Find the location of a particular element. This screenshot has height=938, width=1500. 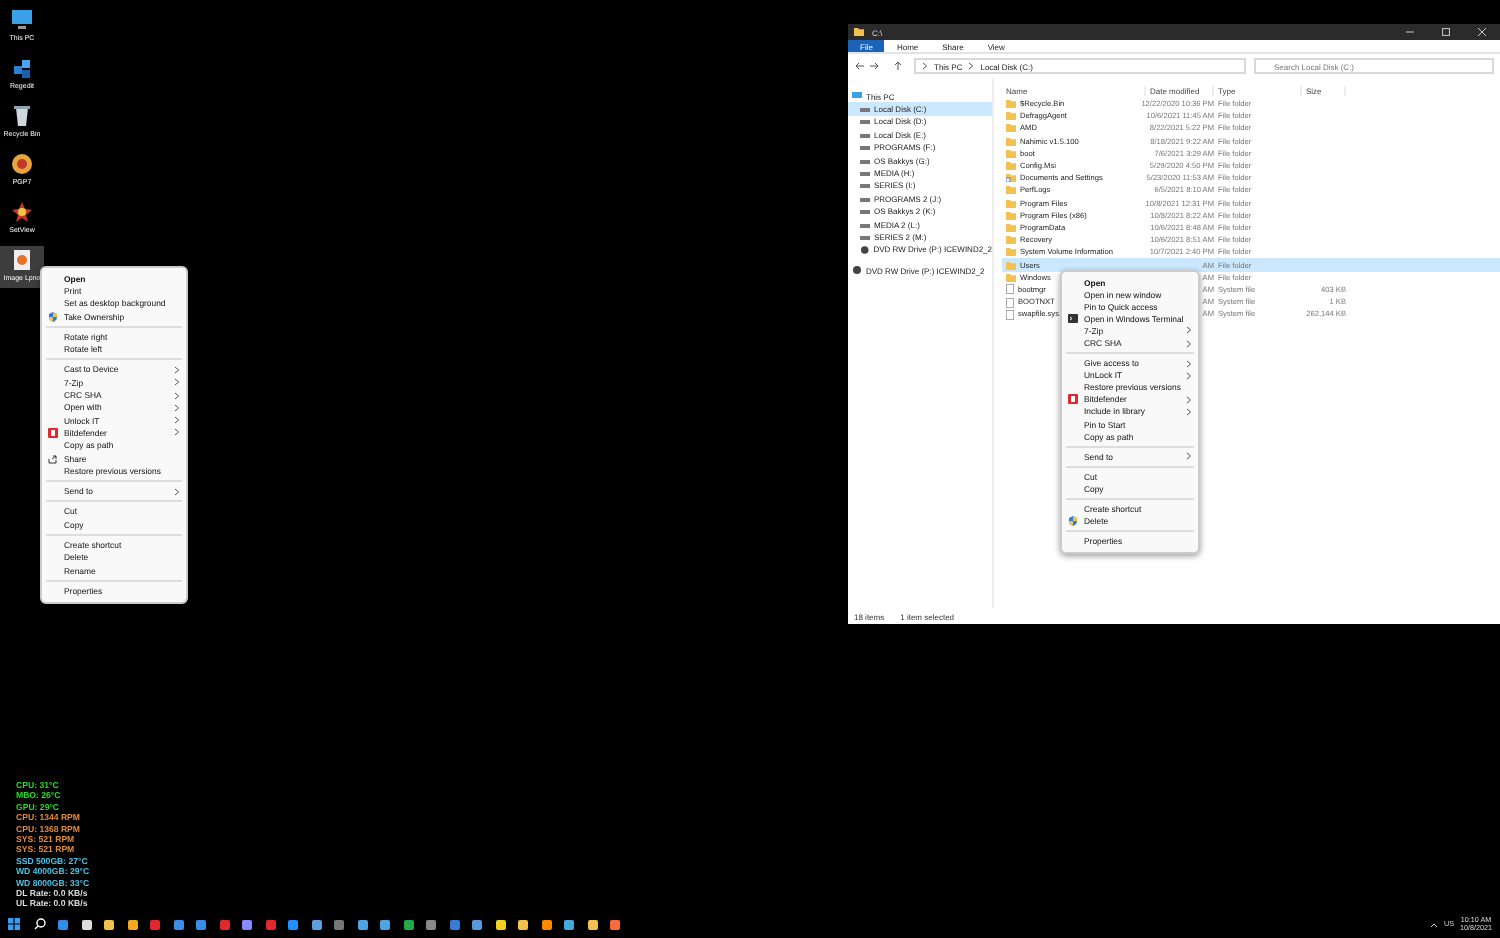

close-icon is located at coordinates (1482, 32).